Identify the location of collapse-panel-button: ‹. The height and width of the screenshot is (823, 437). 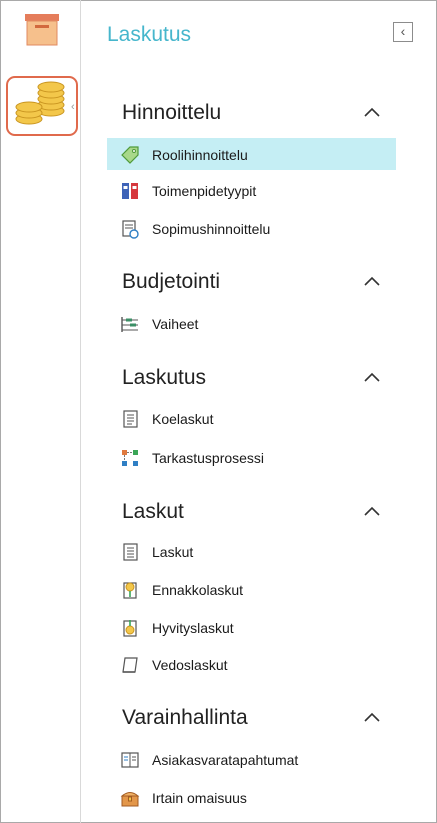
(403, 32).